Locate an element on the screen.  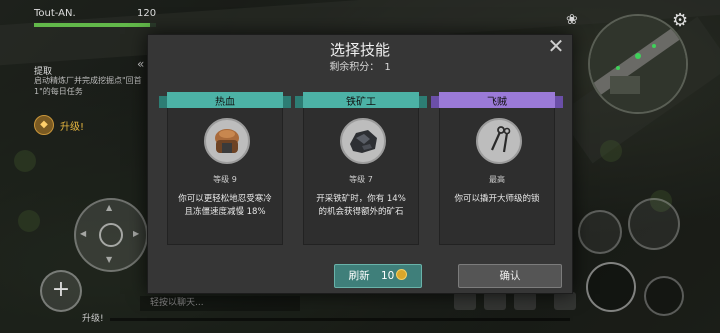
skill-upgrade-icon: ◆ is located at coordinates (44, 125).